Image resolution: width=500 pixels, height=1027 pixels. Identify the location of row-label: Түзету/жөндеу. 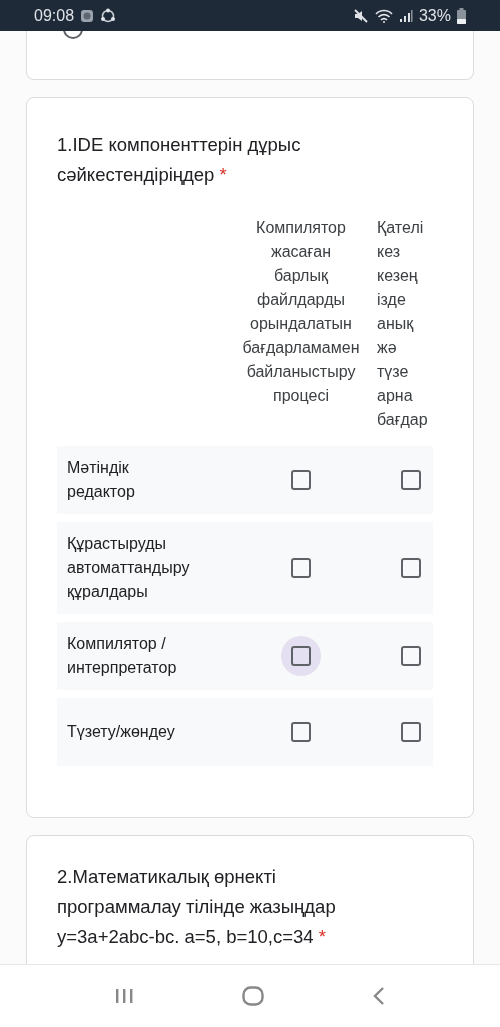
(121, 732).